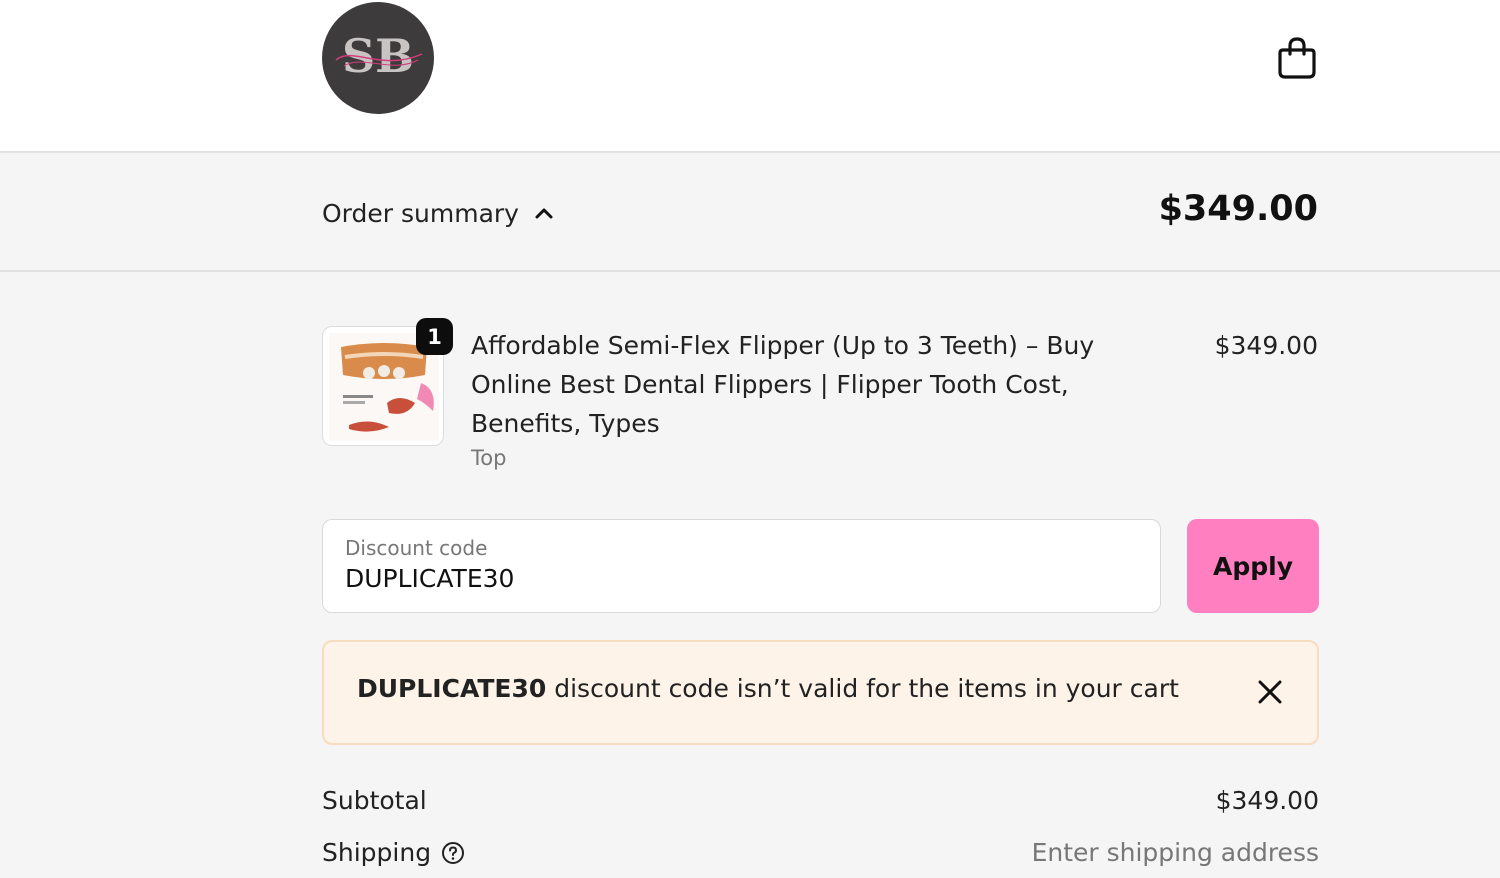  I want to click on product-variant: Top, so click(489, 458).